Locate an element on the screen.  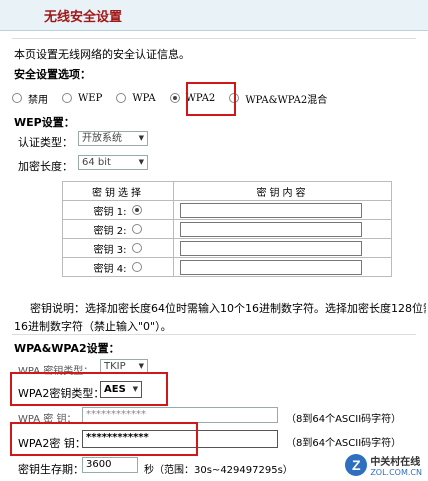
key-1-input is located at coordinates (271, 210).